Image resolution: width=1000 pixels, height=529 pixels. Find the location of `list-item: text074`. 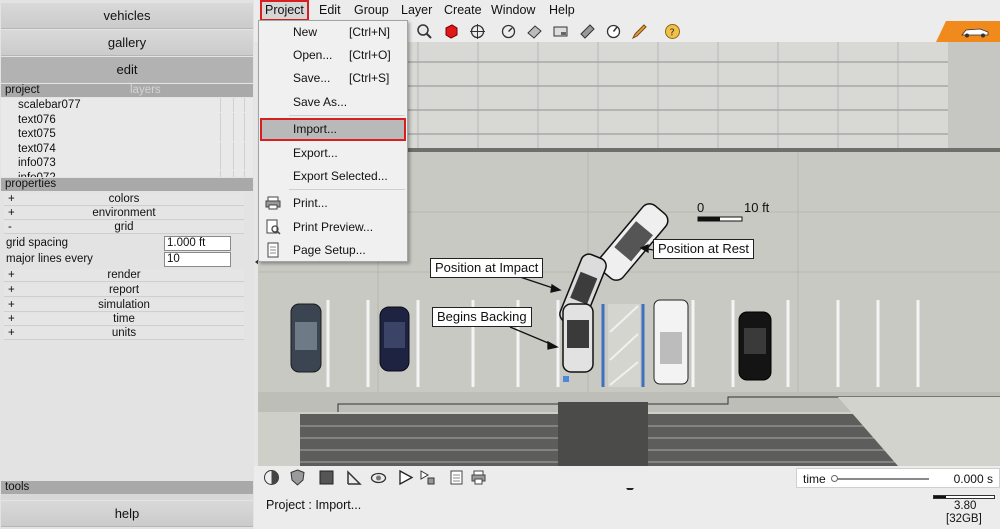

list-item: text074 is located at coordinates (127, 149).